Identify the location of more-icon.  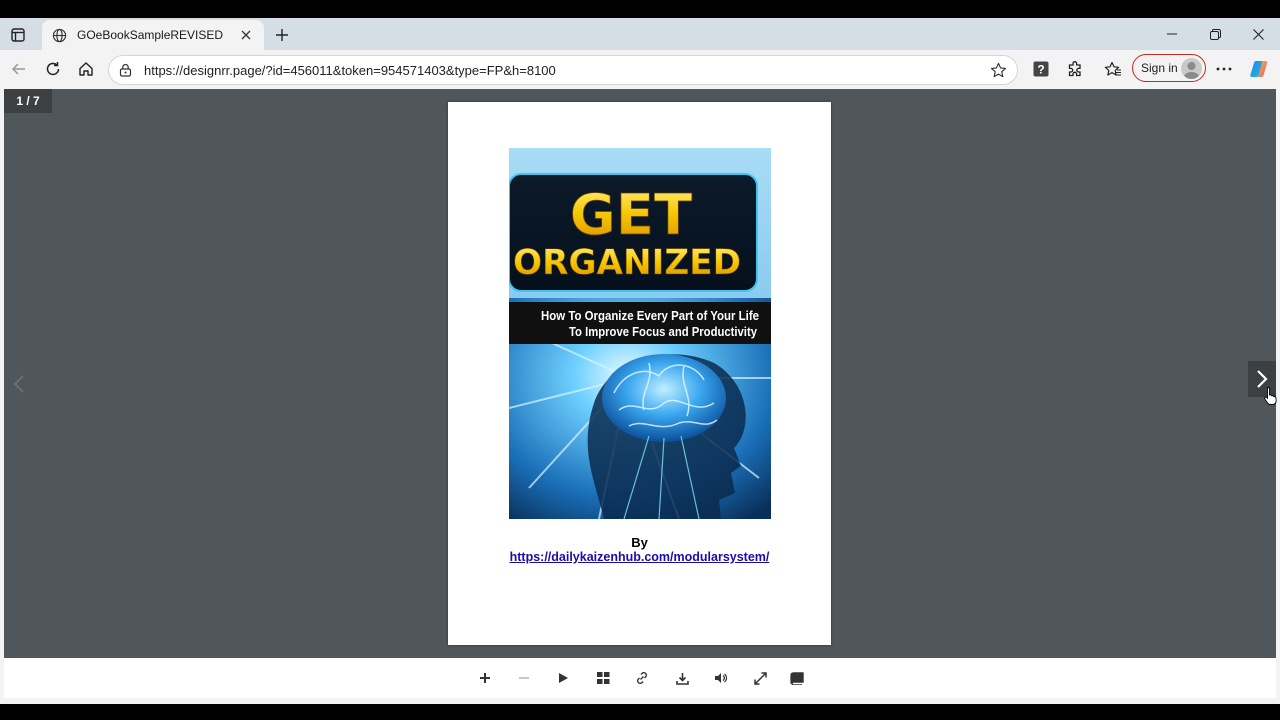
(1224, 69).